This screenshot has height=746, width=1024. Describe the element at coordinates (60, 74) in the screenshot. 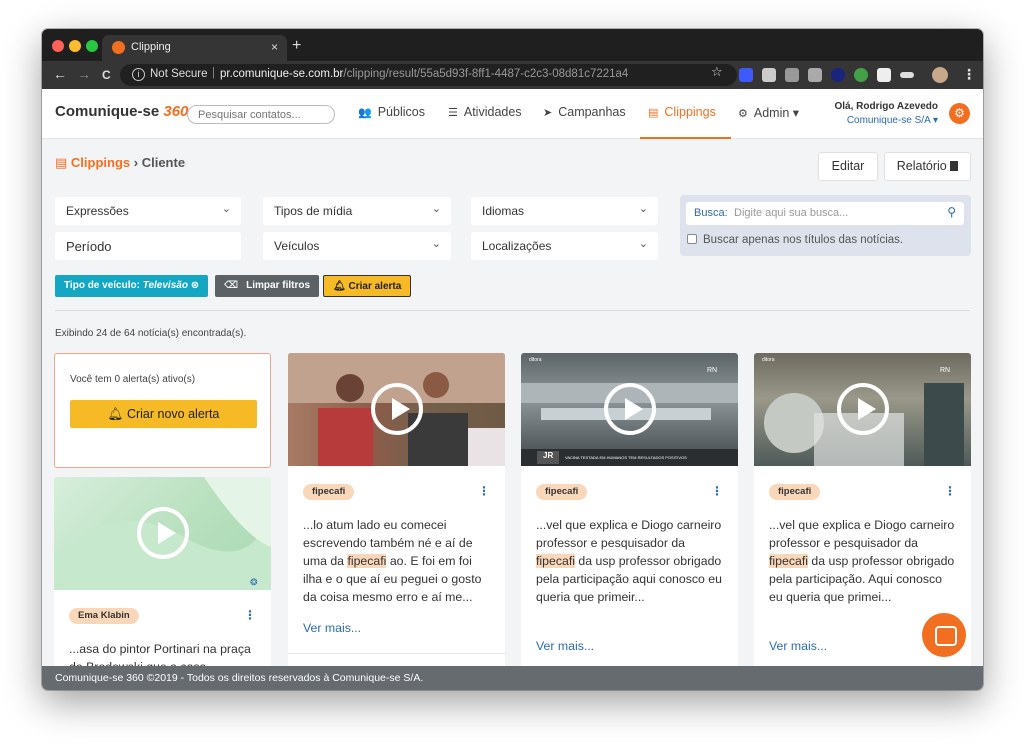

I see `back-icon: ←` at that location.